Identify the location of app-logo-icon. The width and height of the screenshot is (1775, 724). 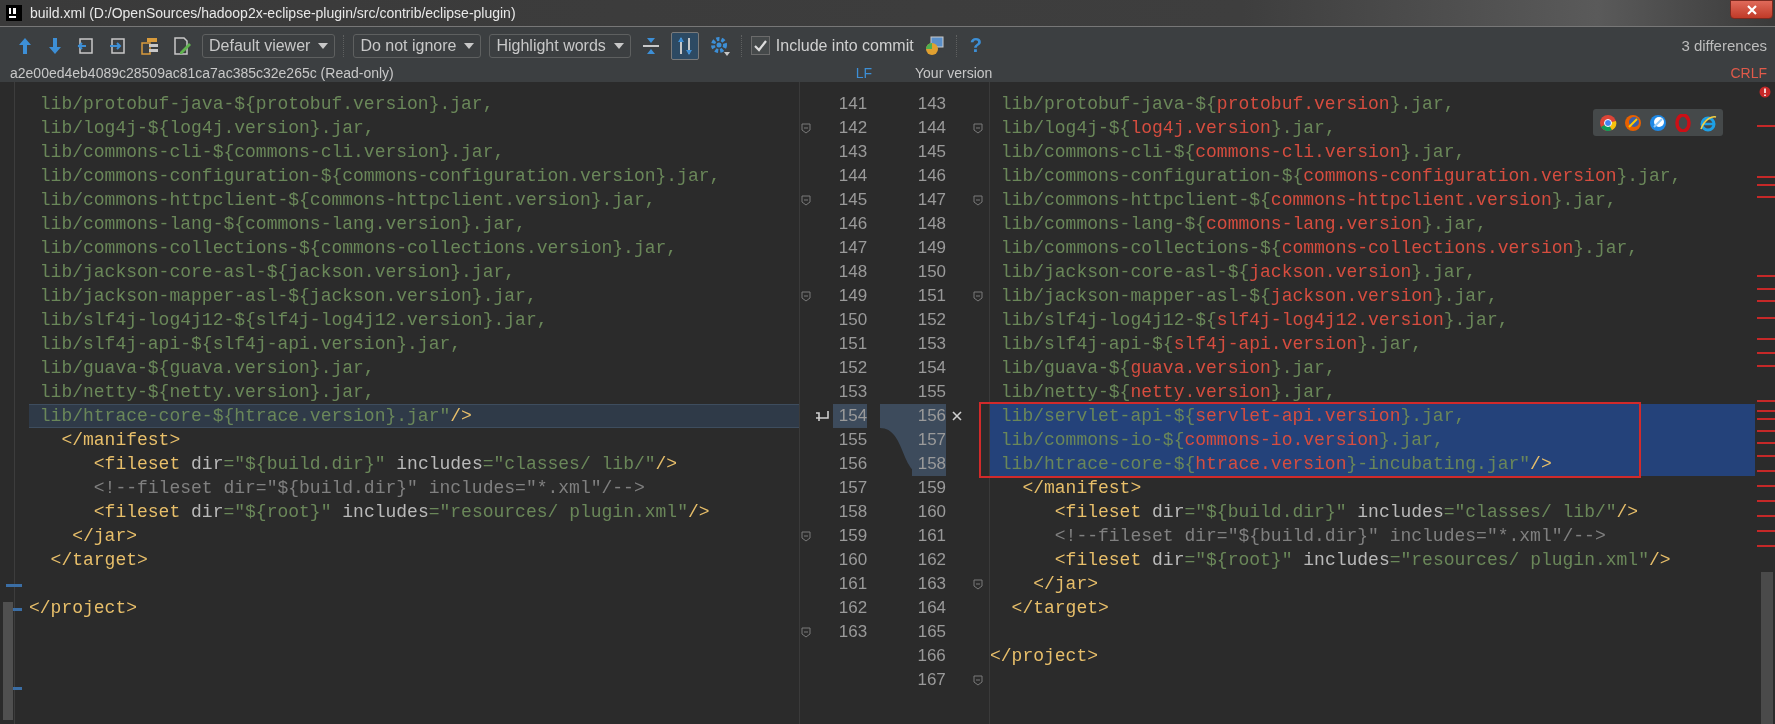
(14, 13).